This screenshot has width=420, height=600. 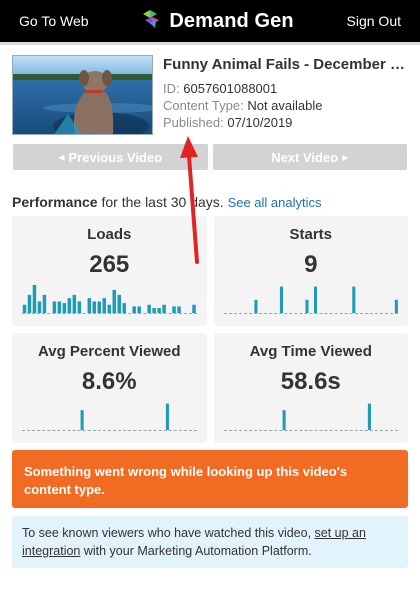 I want to click on next-video-button: Next Video ▶, so click(x=309, y=157).